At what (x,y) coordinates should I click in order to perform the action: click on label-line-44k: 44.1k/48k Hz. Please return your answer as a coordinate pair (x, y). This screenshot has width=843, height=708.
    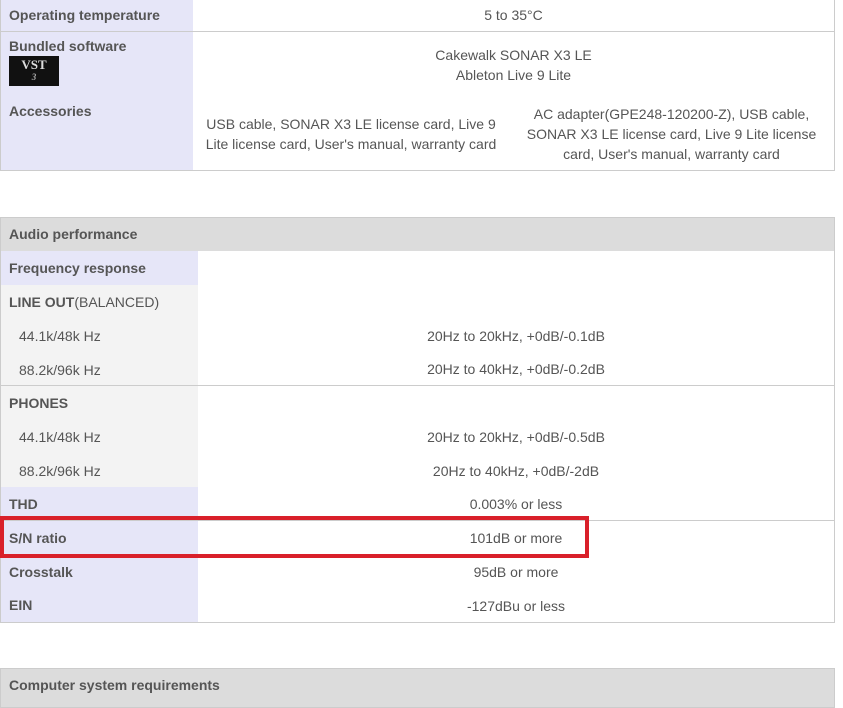
    Looking at the image, I should click on (99, 336).